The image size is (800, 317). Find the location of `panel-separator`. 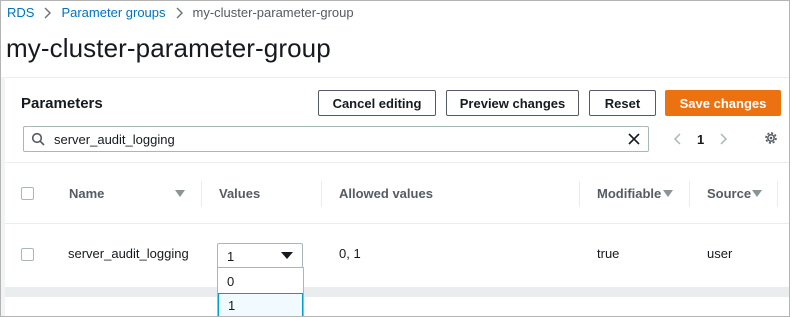

panel-separator is located at coordinates (397, 292).